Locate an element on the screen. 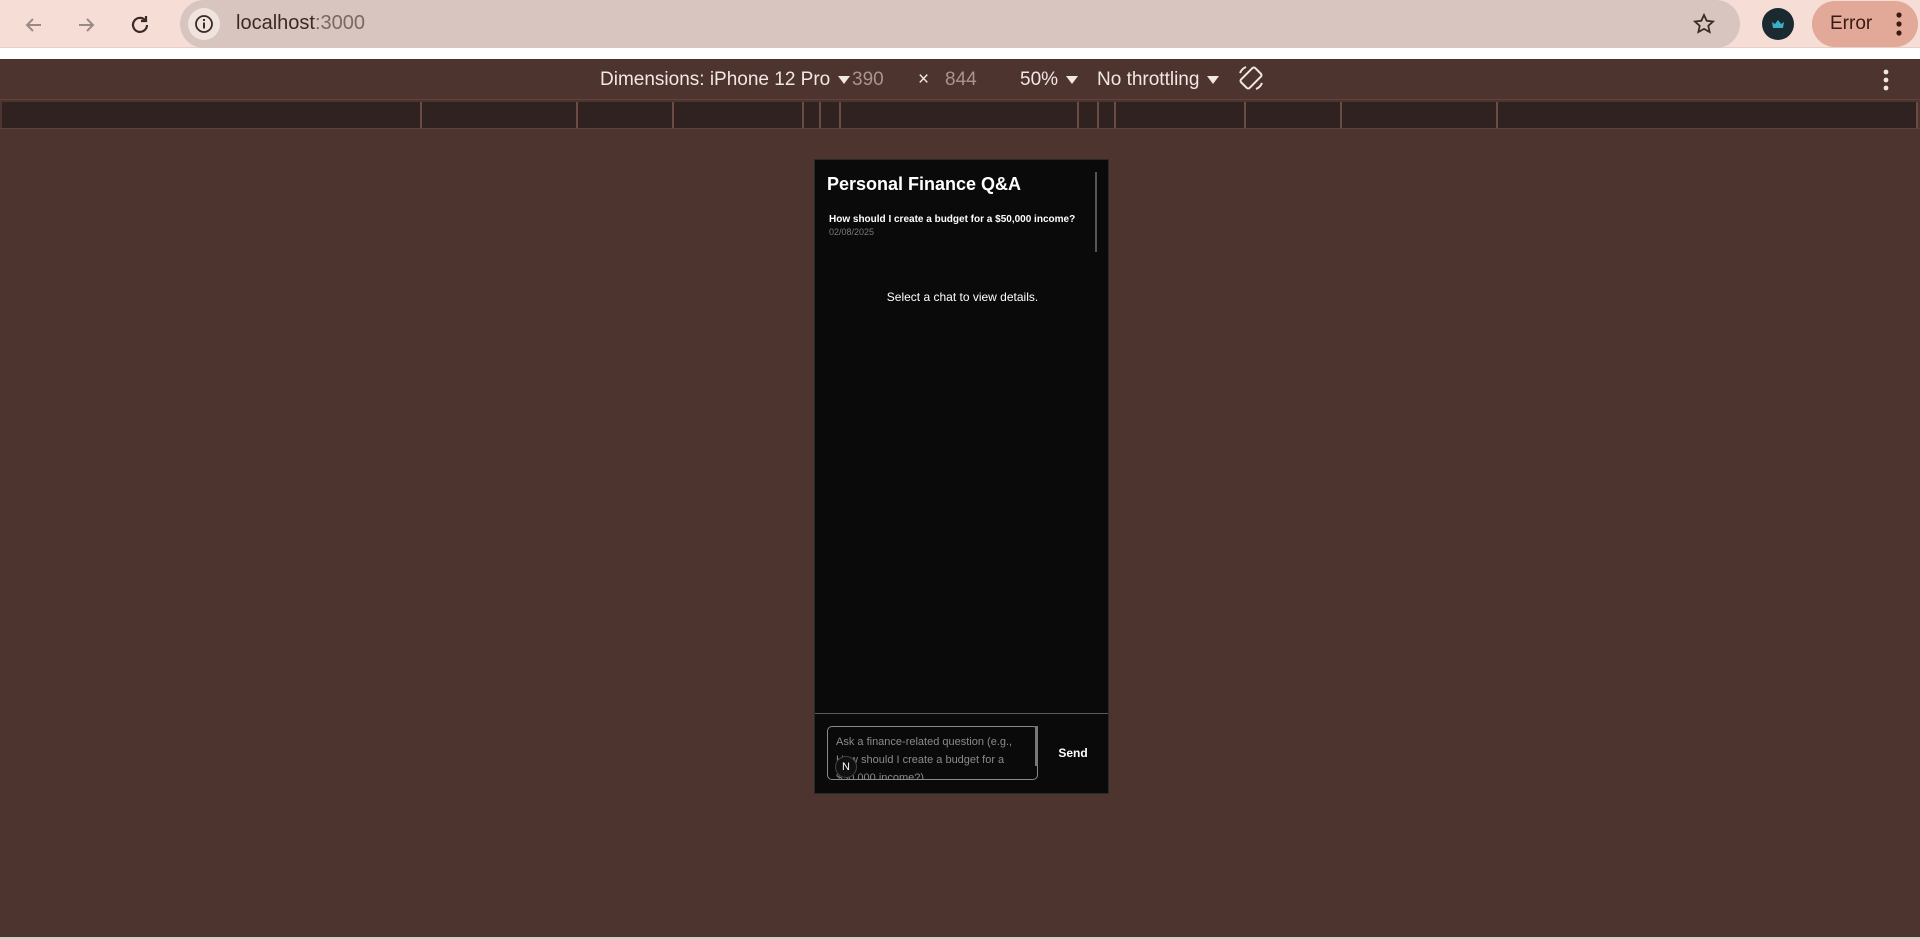  device-label: Dimensions: iPhone 12 Pro is located at coordinates (715, 79).